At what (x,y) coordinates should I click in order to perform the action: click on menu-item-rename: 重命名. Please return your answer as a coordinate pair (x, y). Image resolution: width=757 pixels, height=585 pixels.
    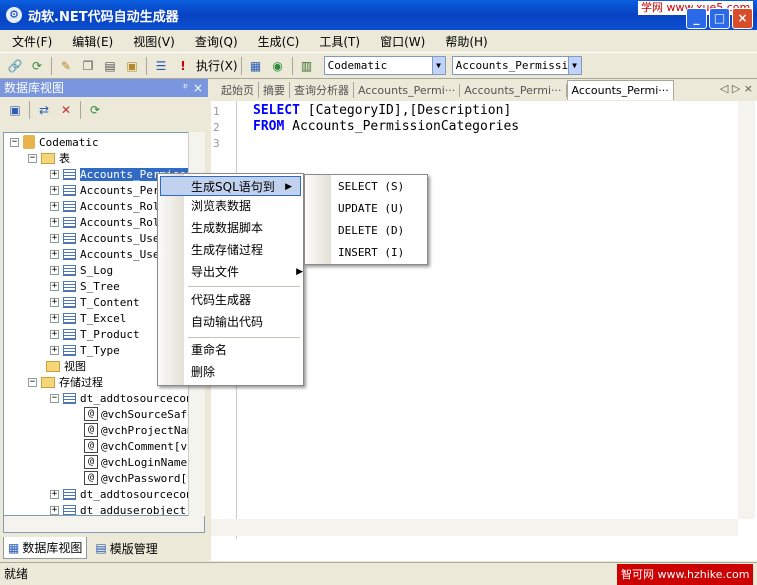
    Looking at the image, I should click on (209, 350).